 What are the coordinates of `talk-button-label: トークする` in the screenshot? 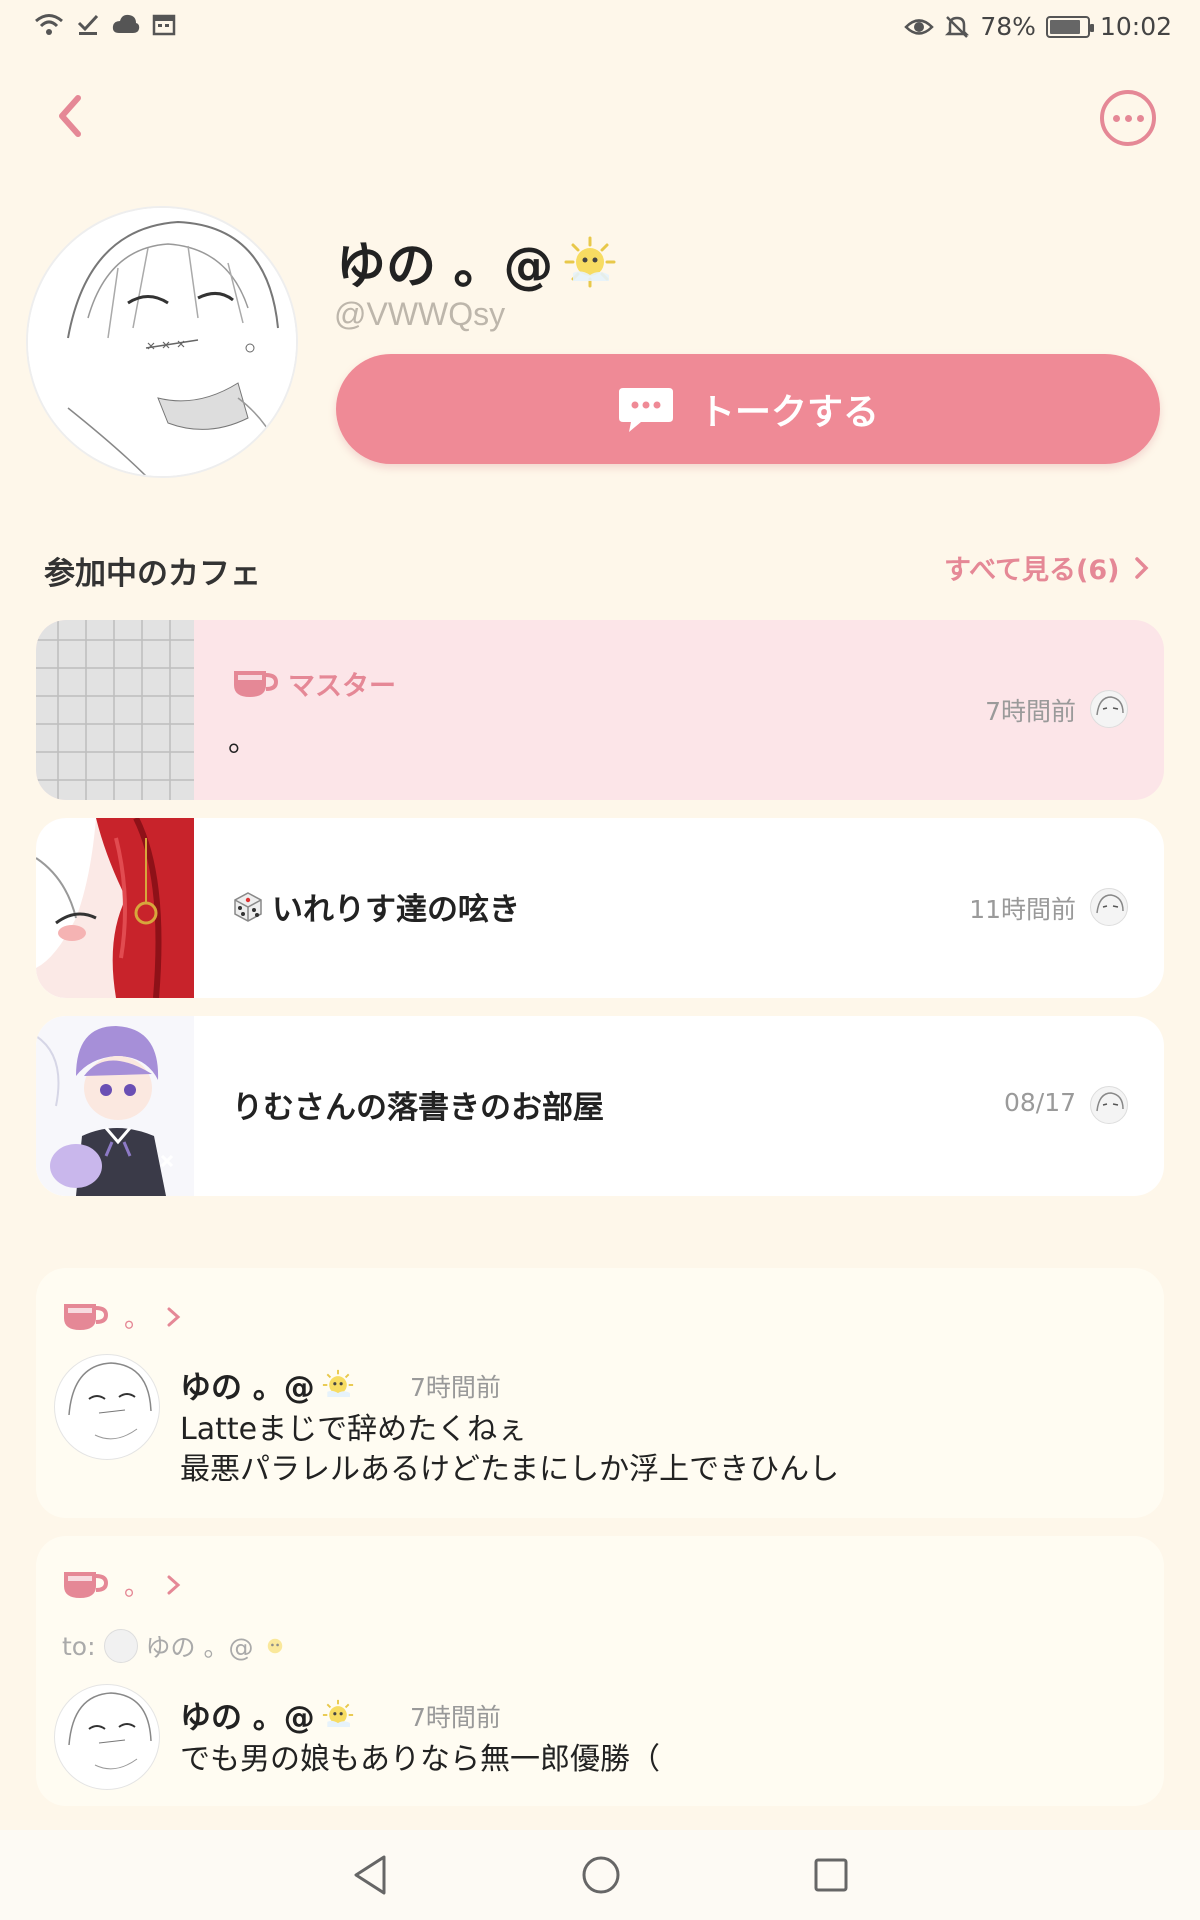 It's located at (788, 412).